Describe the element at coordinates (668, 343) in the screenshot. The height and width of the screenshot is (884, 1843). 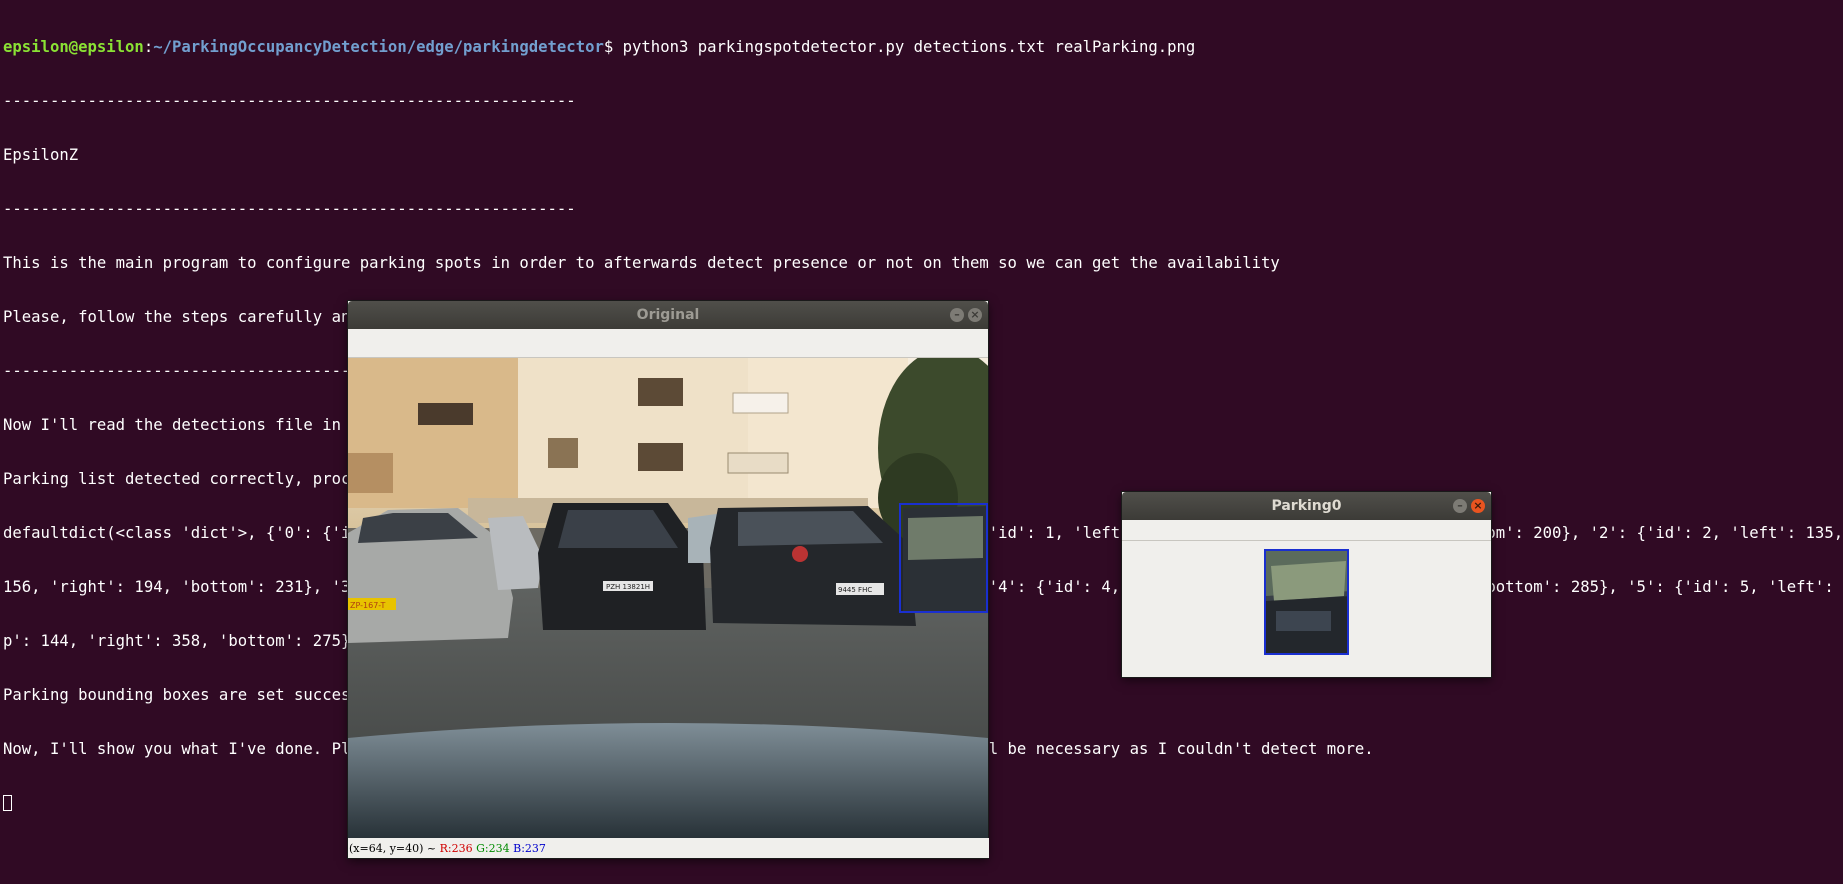
I see `original-toolbar` at that location.